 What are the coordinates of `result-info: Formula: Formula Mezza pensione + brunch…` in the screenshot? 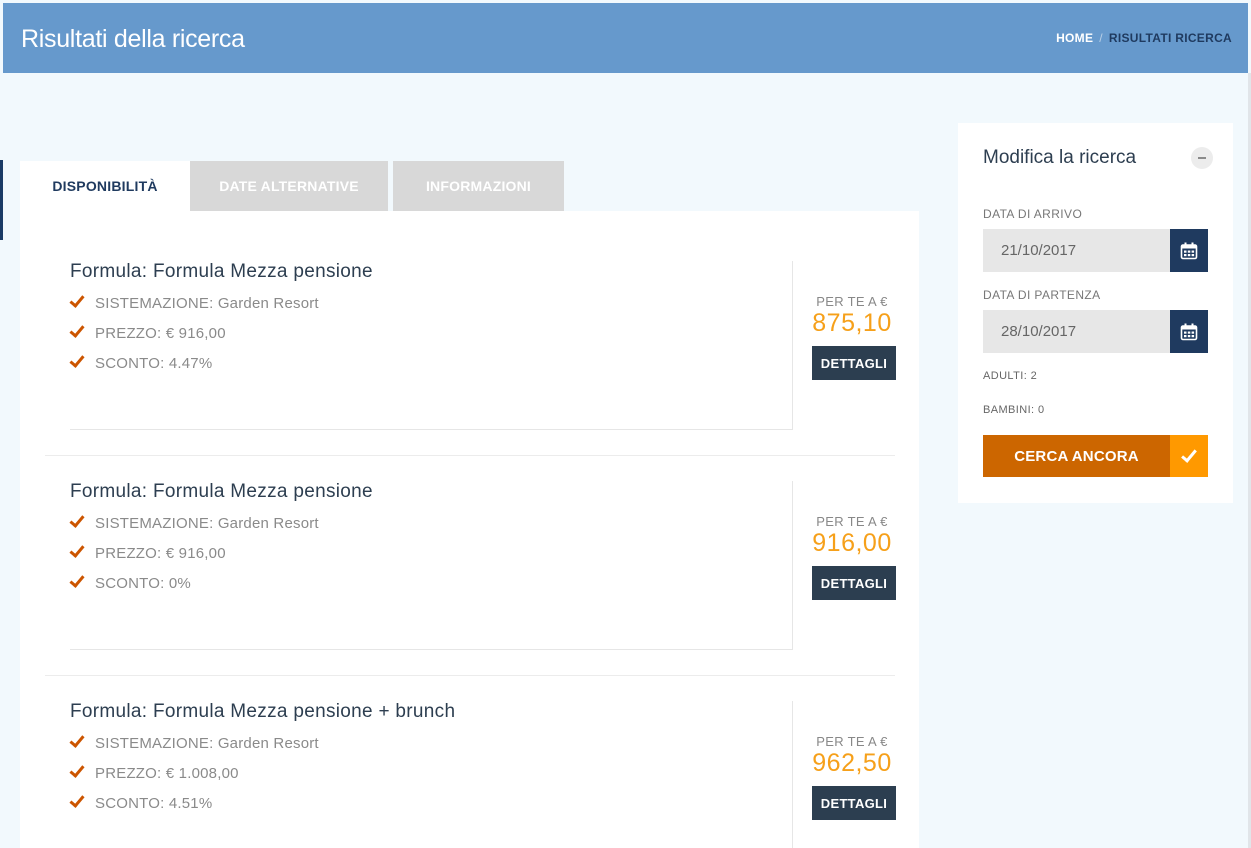 It's located at (431, 774).